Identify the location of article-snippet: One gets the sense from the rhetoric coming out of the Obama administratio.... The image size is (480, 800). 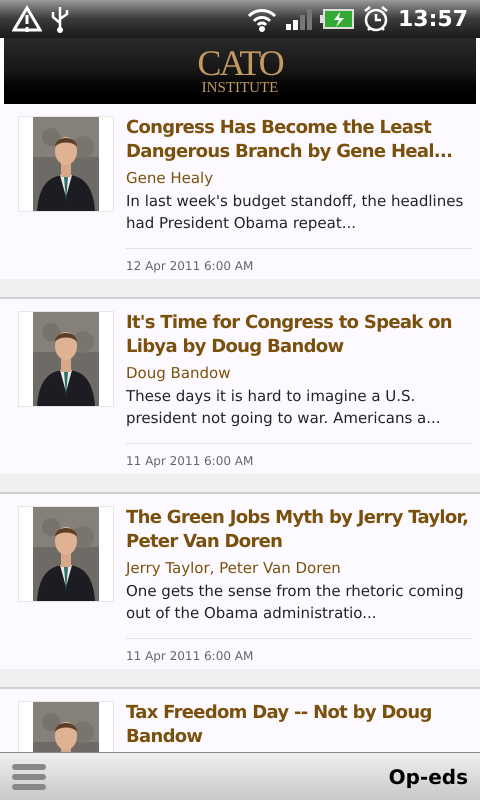
(295, 602).